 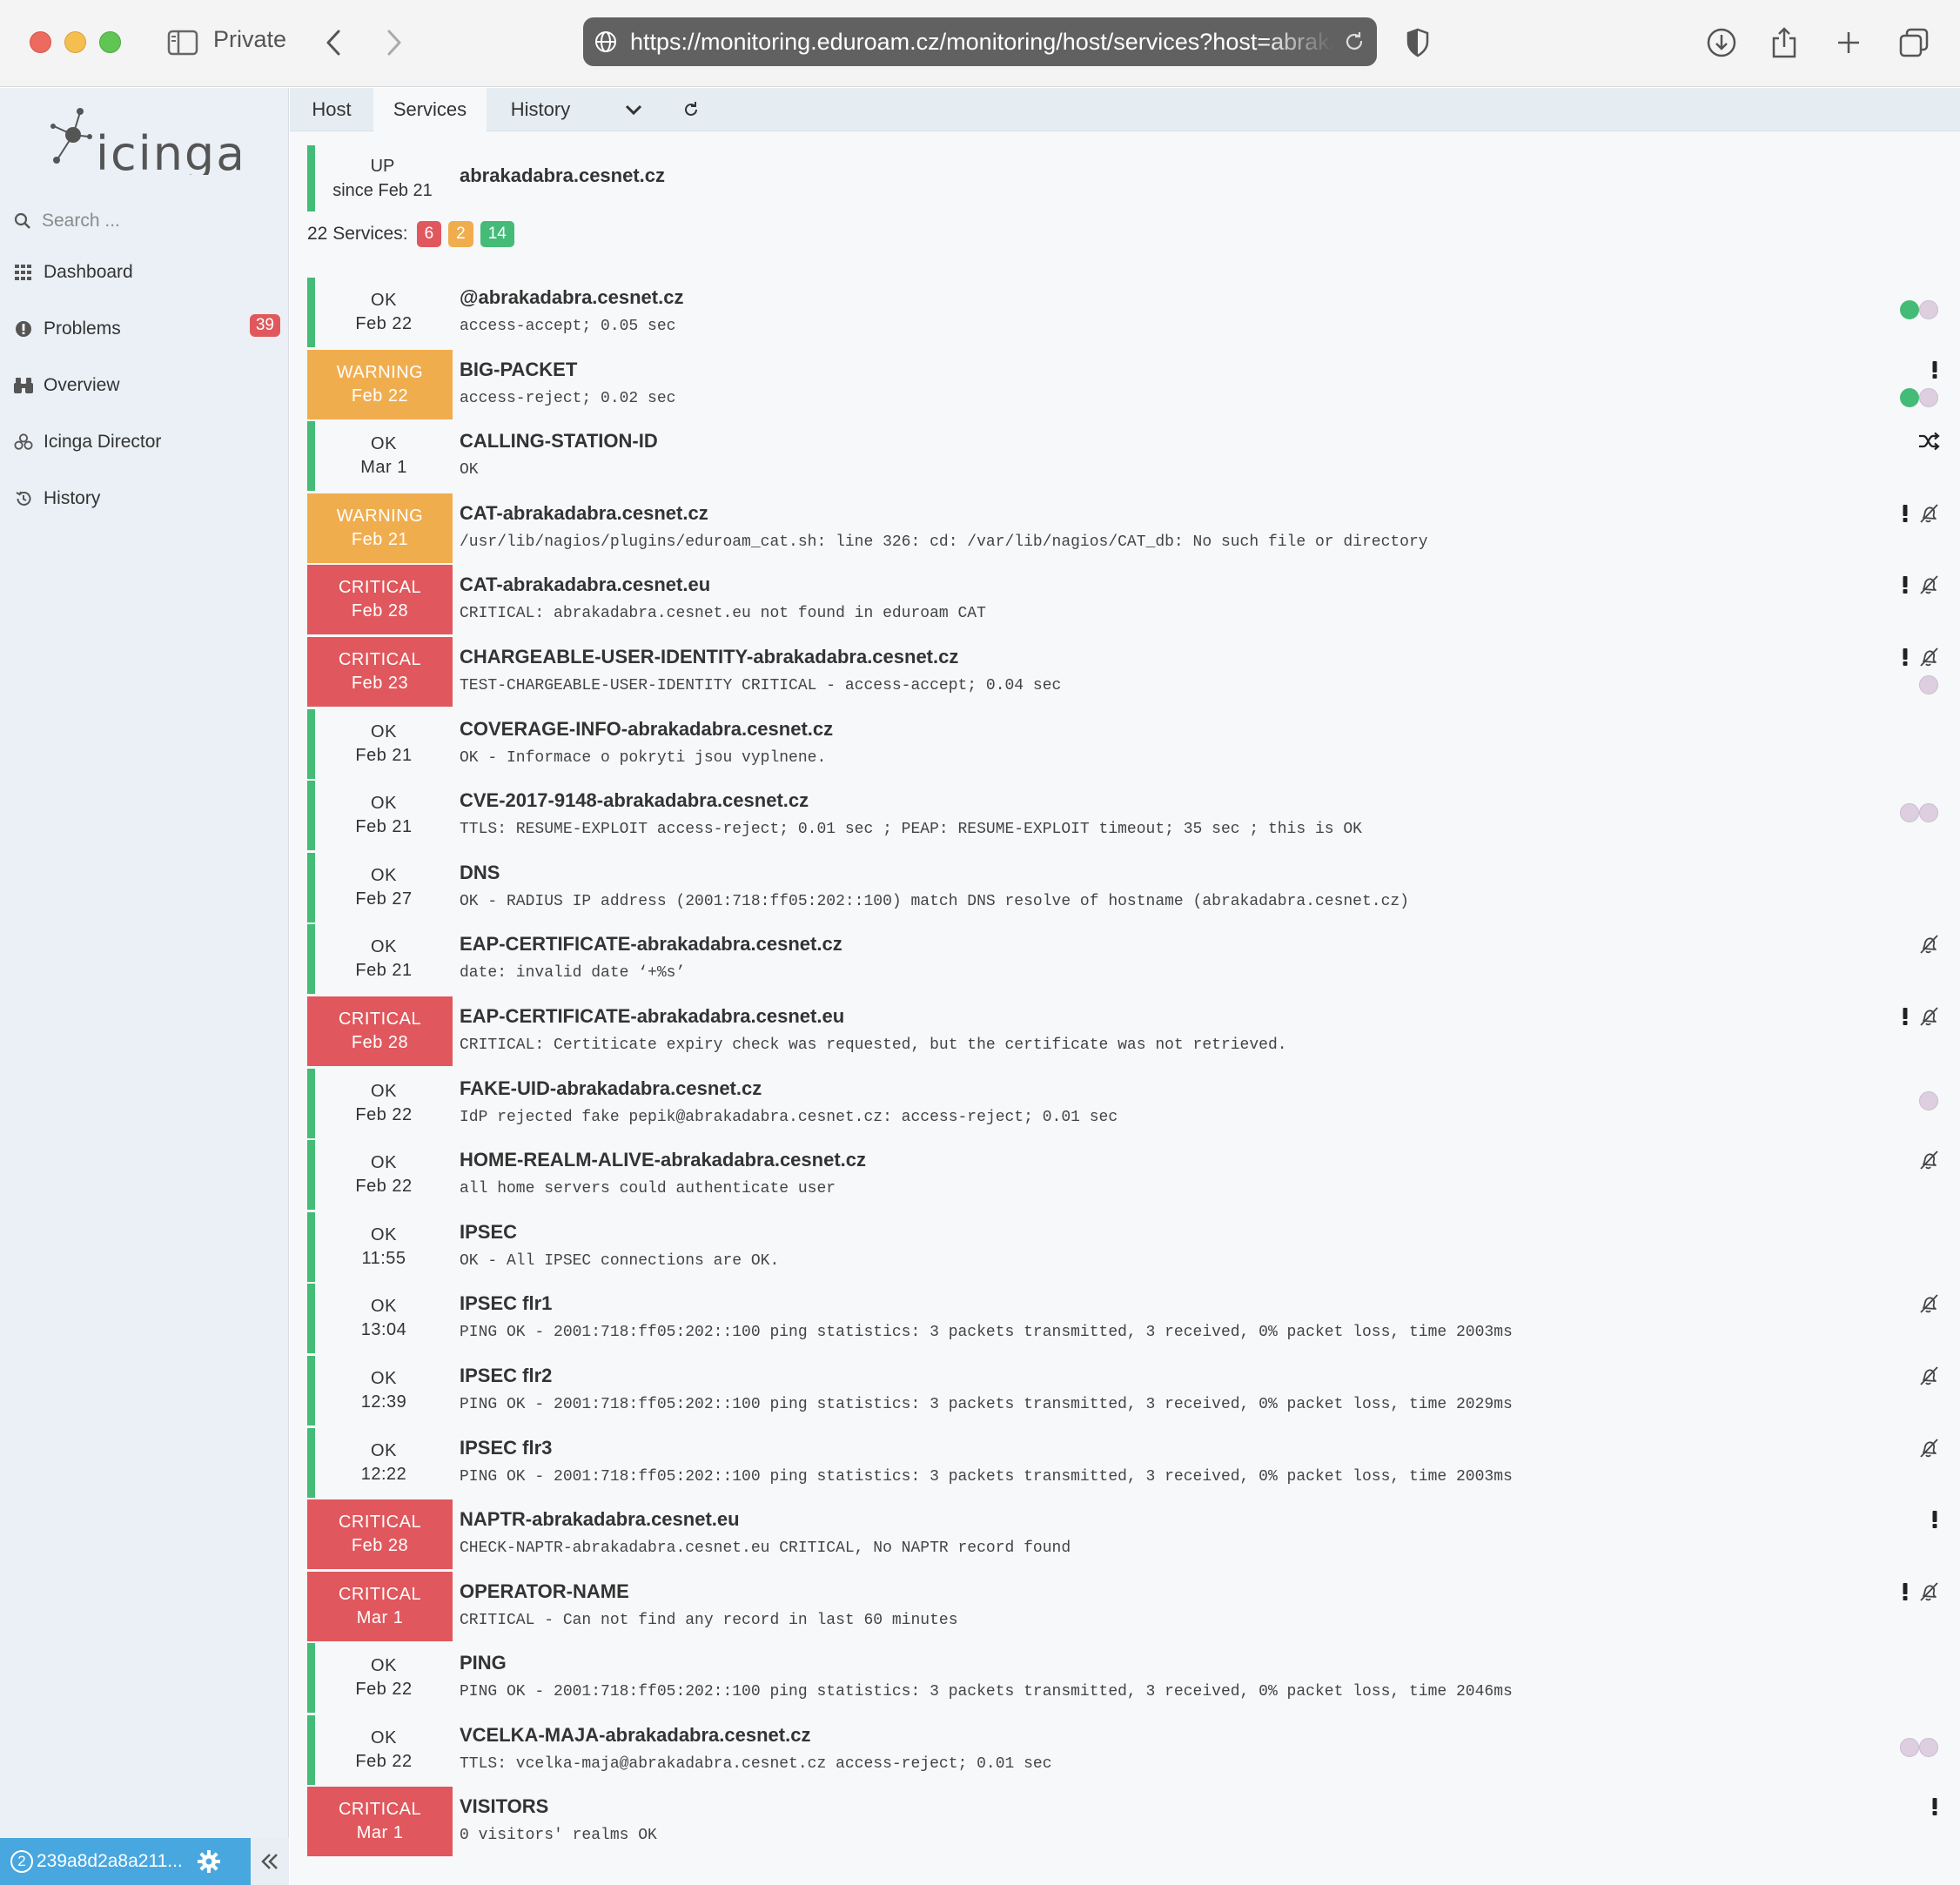 I want to click on search-box, so click(x=144, y=221).